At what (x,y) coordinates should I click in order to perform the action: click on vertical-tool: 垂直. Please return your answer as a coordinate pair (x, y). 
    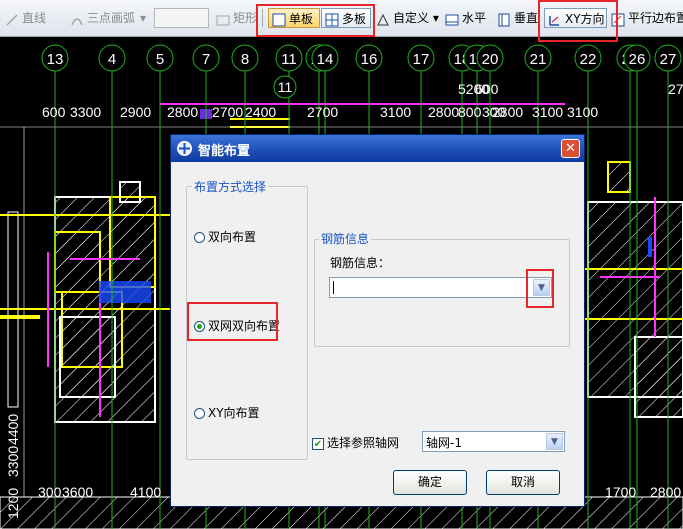
    Looking at the image, I should click on (517, 18).